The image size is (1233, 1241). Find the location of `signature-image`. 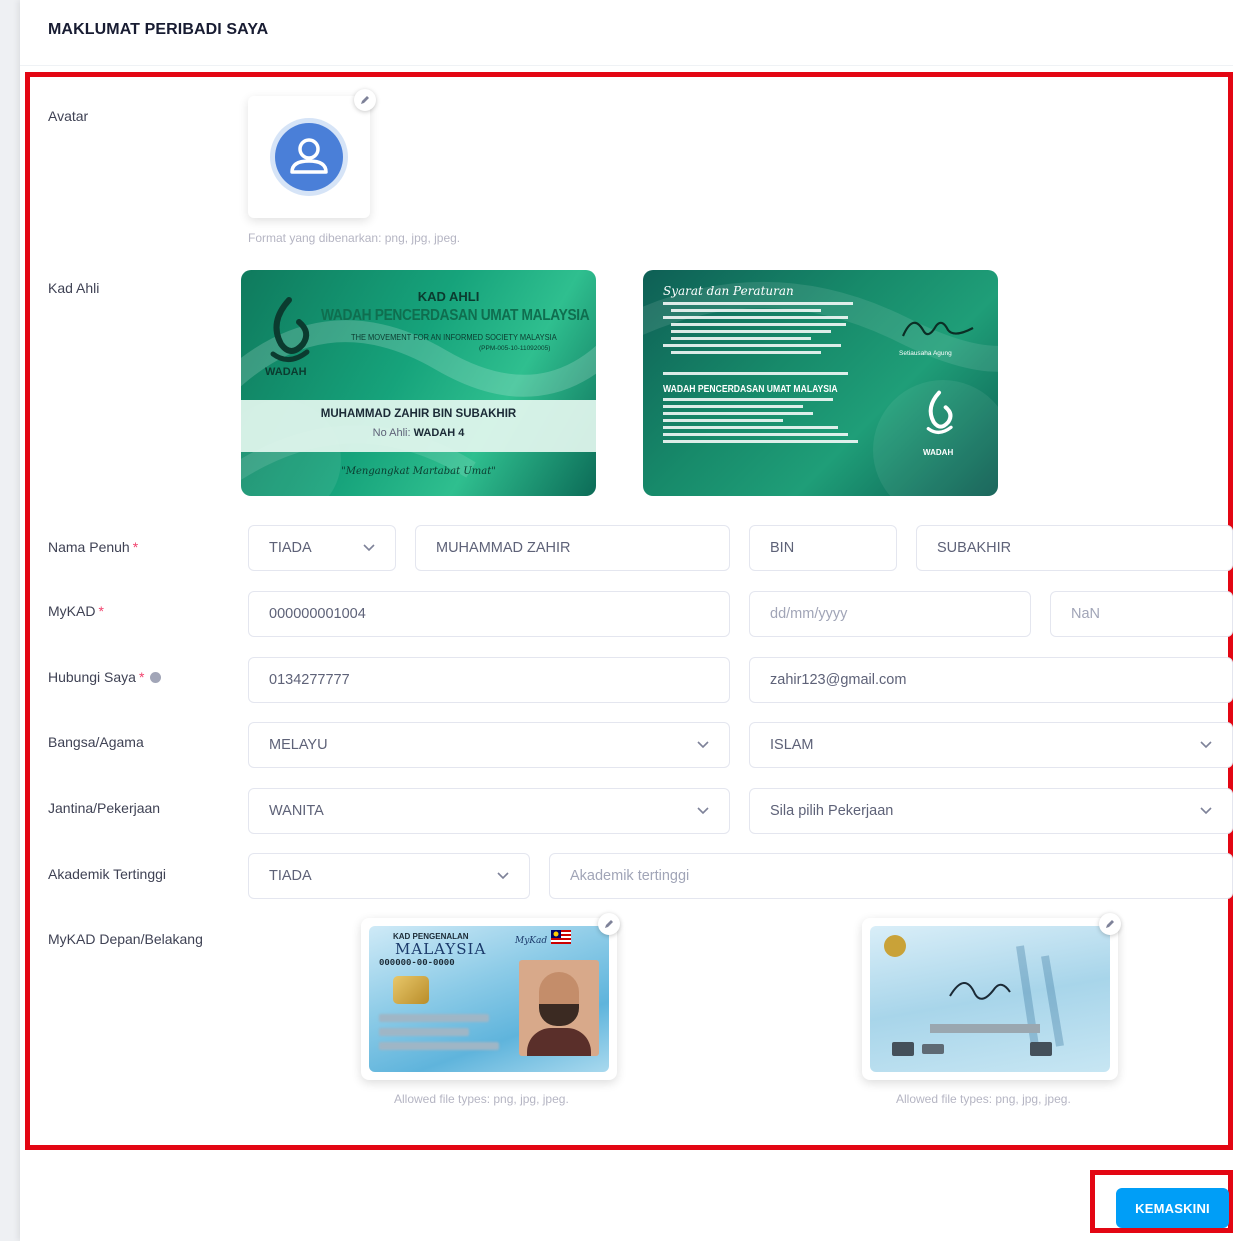

signature-image is located at coordinates (937, 329).